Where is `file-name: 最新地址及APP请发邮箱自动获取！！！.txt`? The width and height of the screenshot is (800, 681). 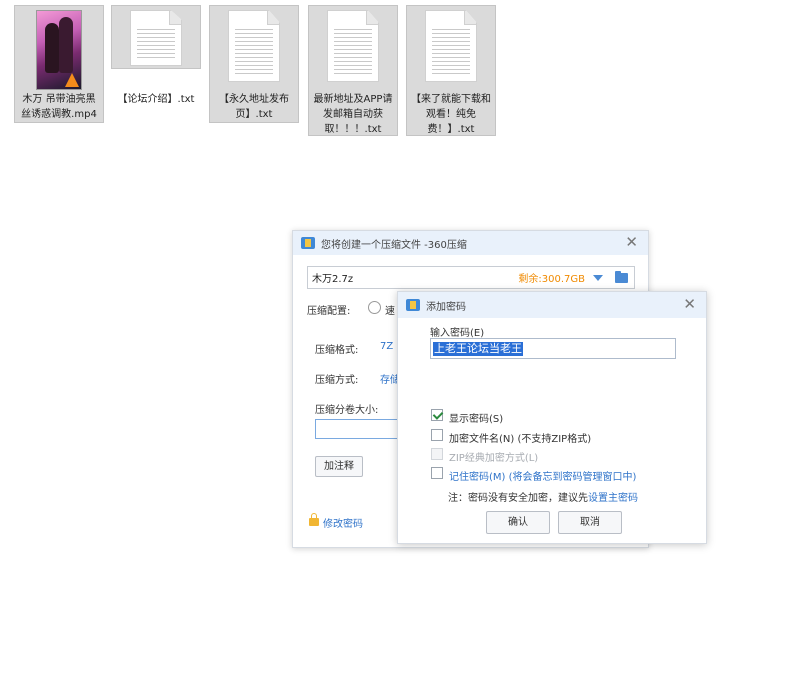 file-name: 最新地址及APP请发邮箱自动获取！！！.txt is located at coordinates (353, 114).